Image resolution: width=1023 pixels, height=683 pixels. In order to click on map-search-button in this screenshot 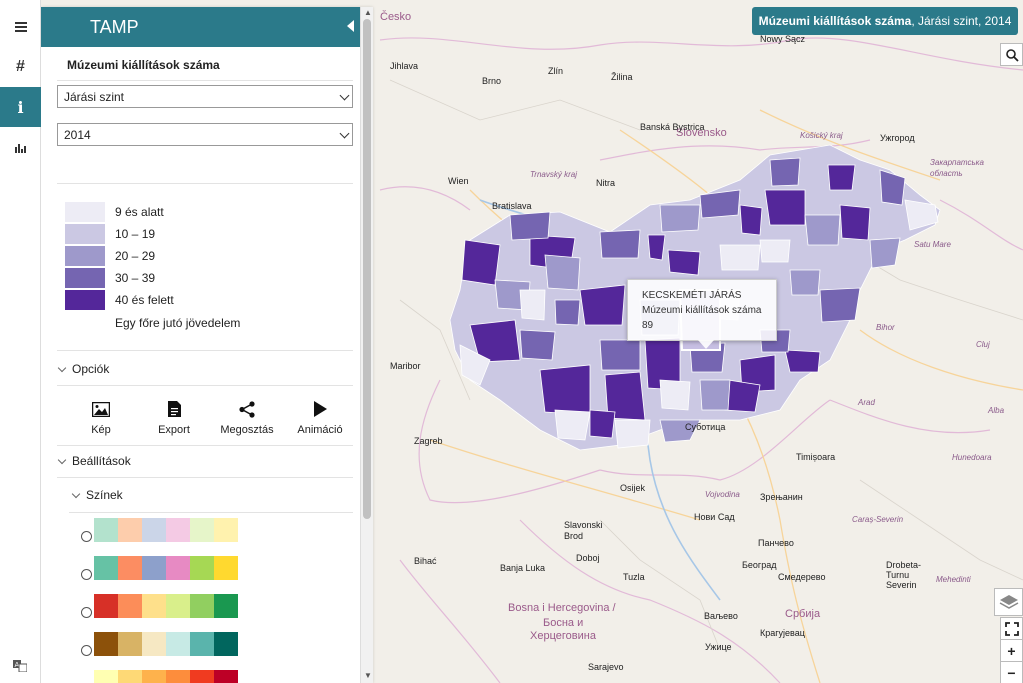, I will do `click(1011, 54)`.